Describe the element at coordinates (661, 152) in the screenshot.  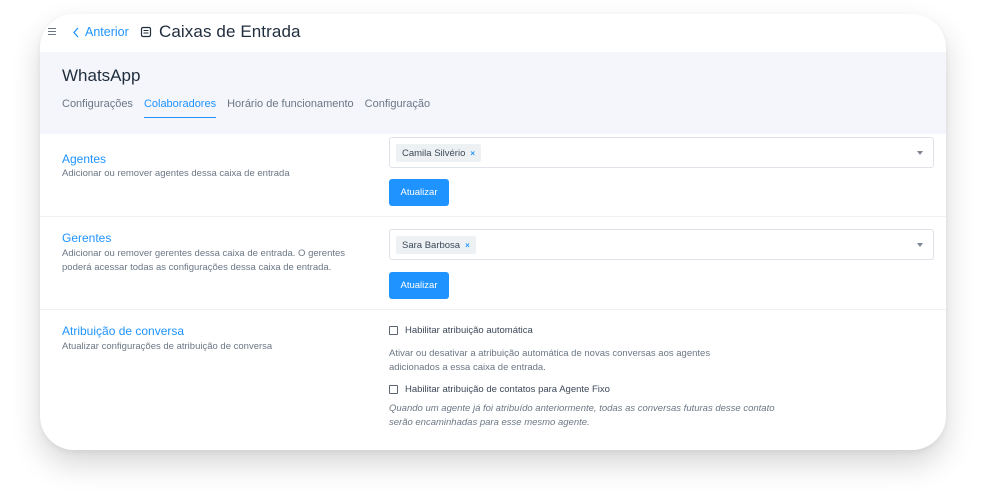
I see `agents-select: Camila Silvério ×` at that location.